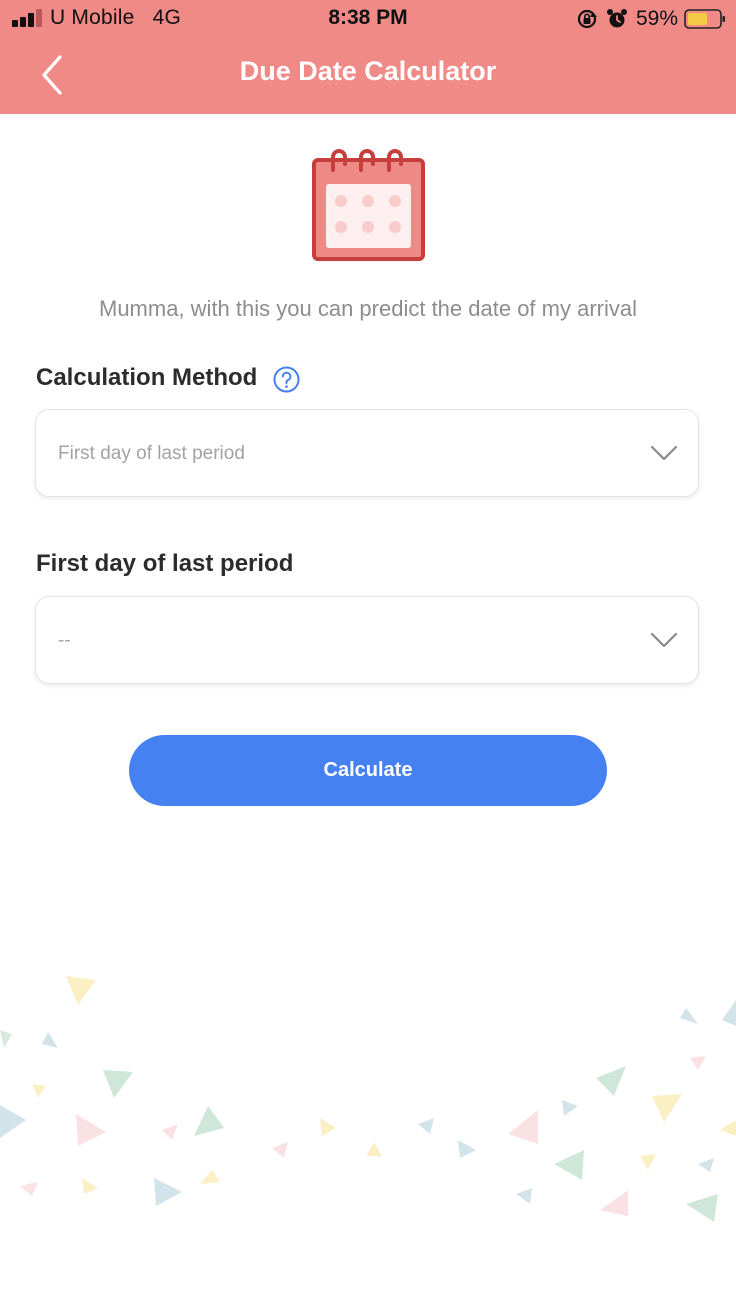  Describe the element at coordinates (368, 205) in the screenshot. I see `calendar-icon` at that location.